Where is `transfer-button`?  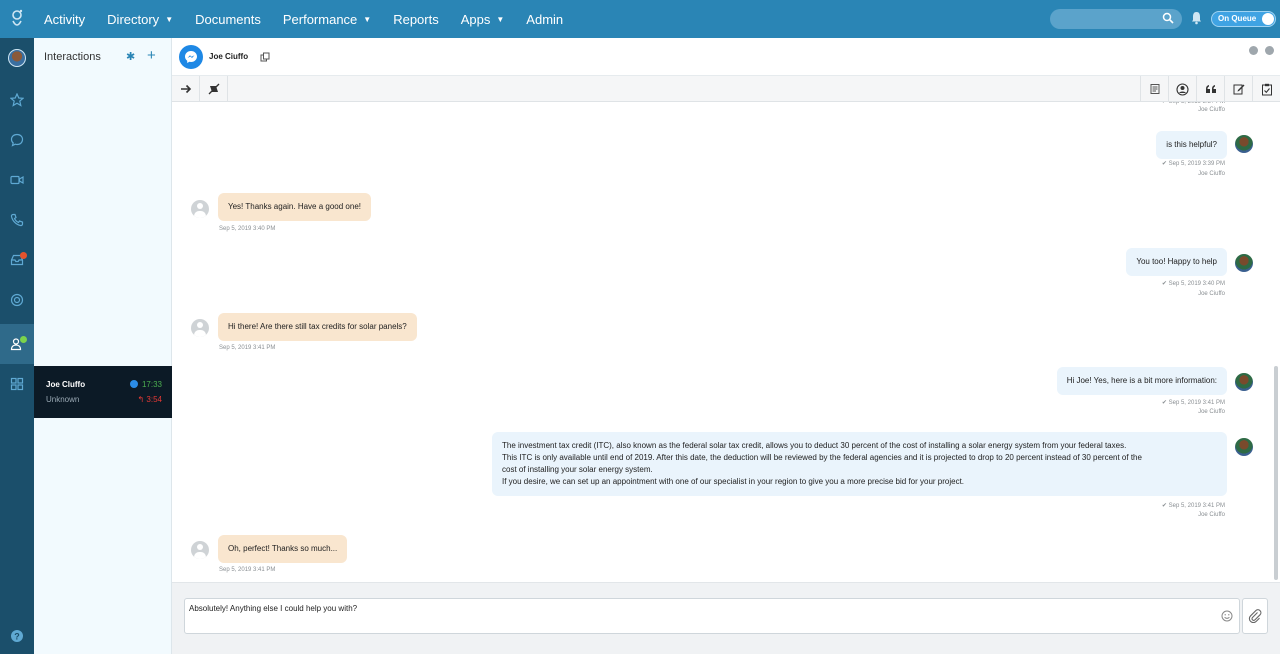 transfer-button is located at coordinates (186, 89).